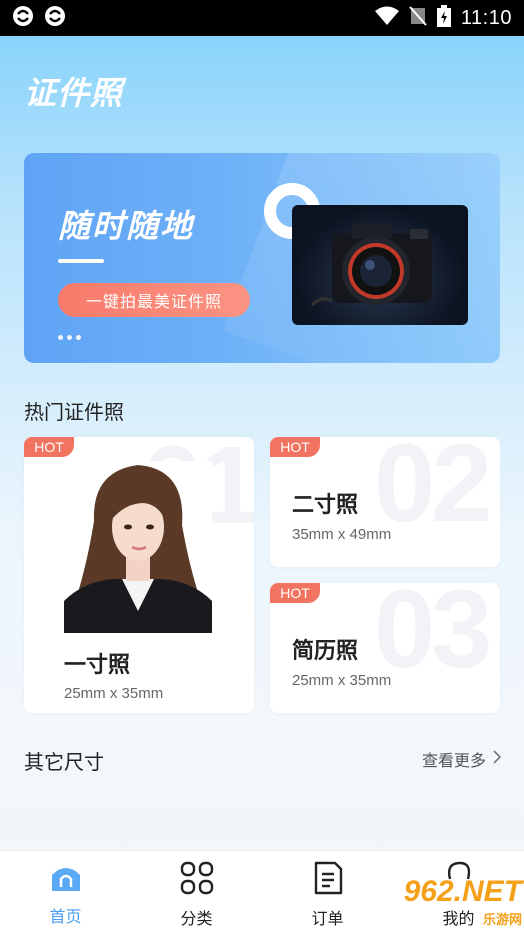  What do you see at coordinates (418, 18) in the screenshot?
I see `no-signal-icon` at bounding box center [418, 18].